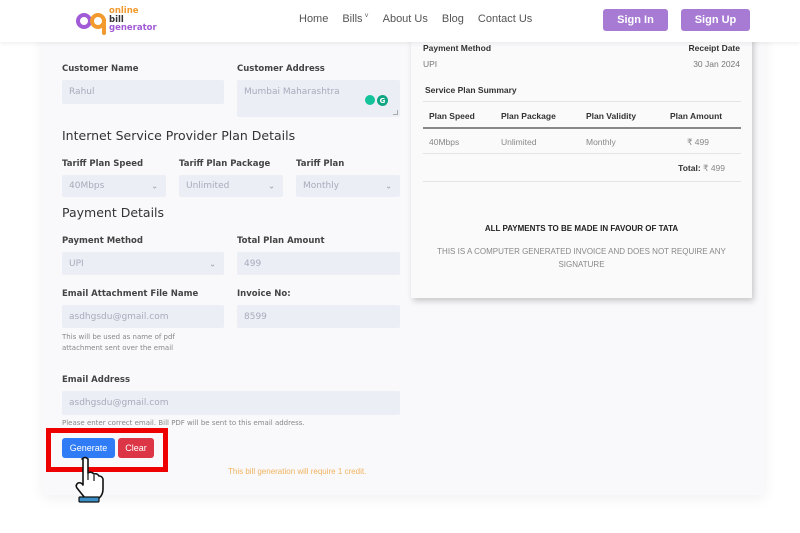 Image resolution: width=800 pixels, height=533 pixels. I want to click on payment-section-title: Payment Details, so click(113, 212).